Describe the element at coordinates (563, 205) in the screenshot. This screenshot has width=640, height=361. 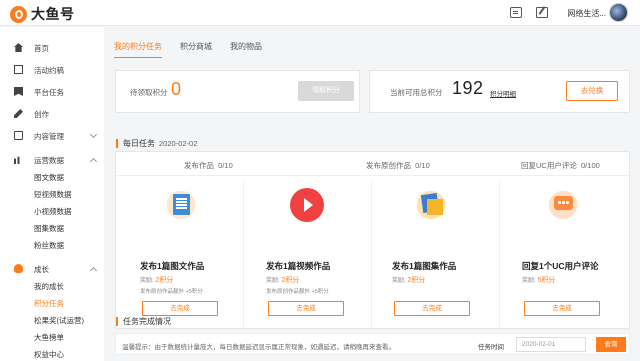
I see `comment-icon` at that location.